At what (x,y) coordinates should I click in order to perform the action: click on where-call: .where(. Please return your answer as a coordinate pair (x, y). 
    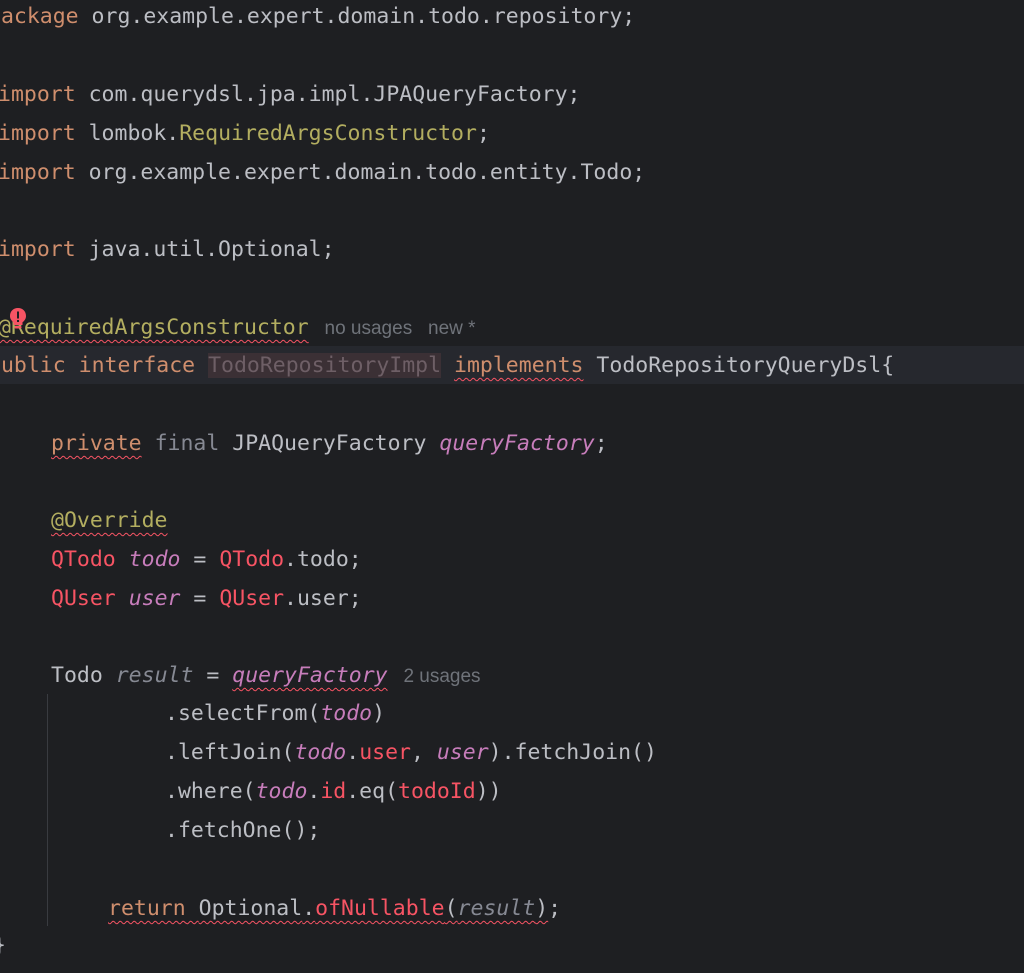
    Looking at the image, I should click on (210, 791).